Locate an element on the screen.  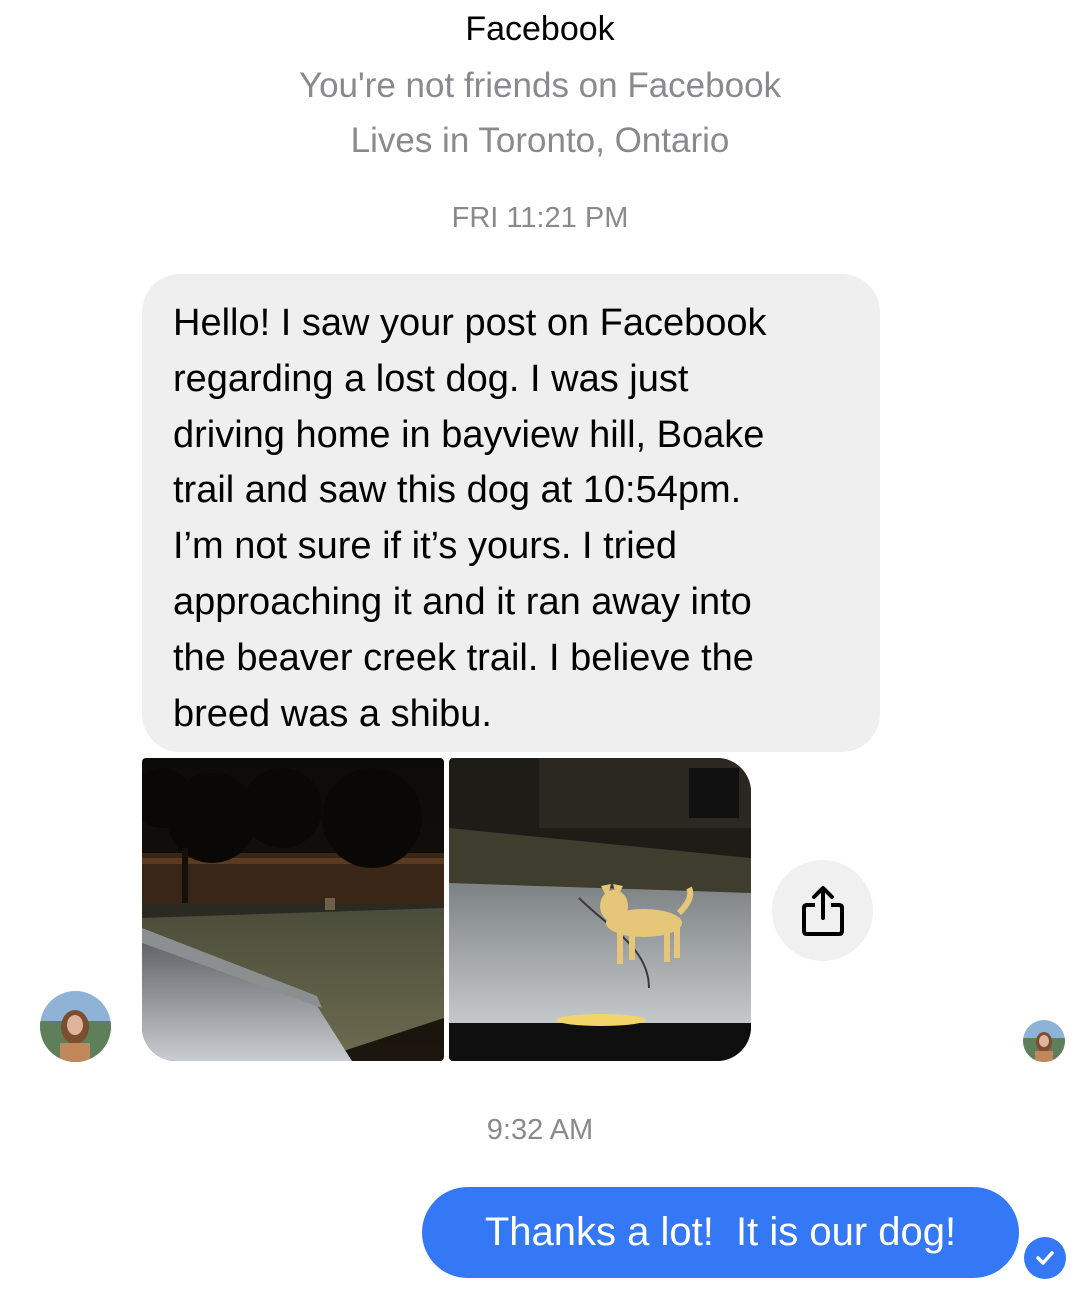
checkmark-icon is located at coordinates (1045, 1258).